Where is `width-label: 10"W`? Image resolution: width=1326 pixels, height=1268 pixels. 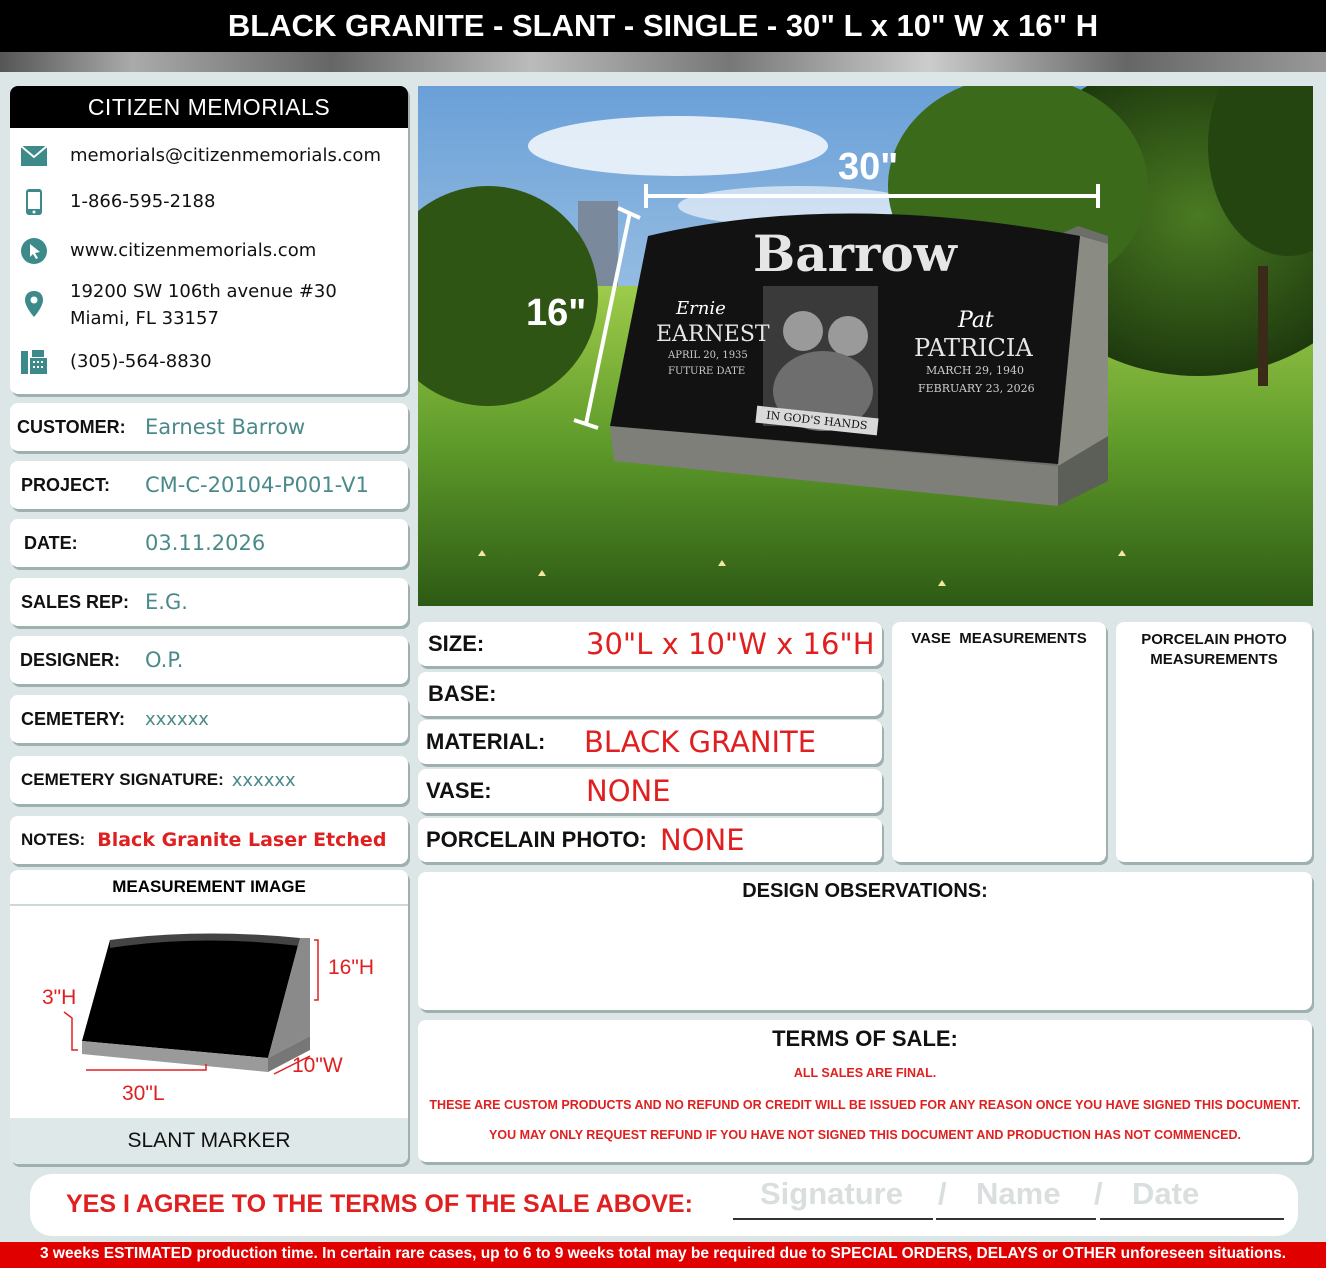 width-label: 10"W is located at coordinates (317, 1065).